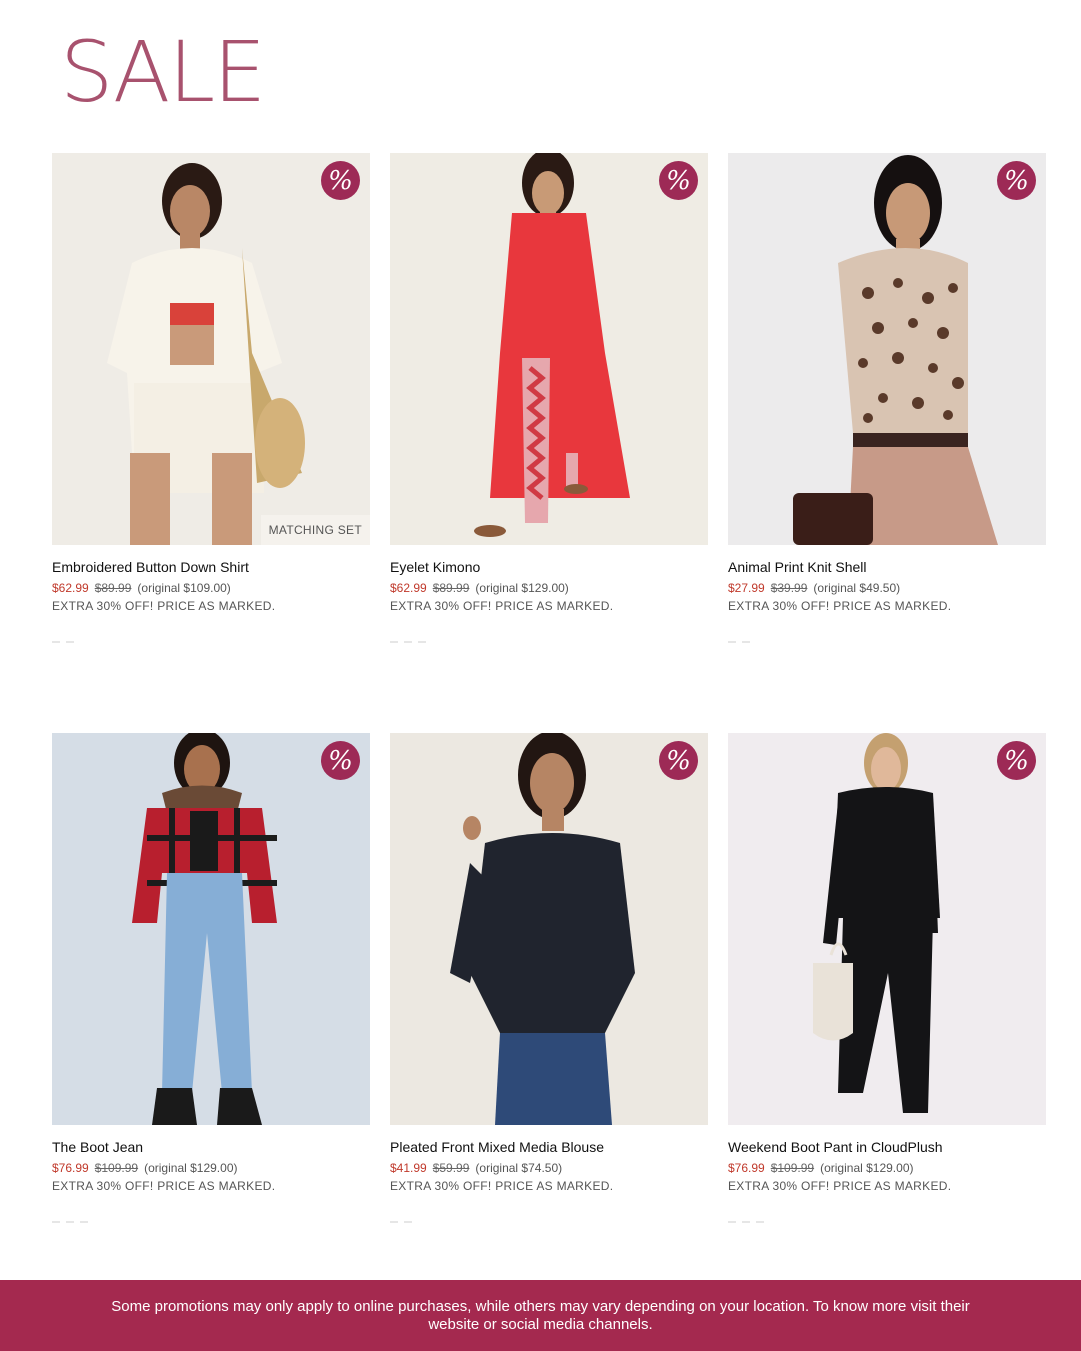  I want to click on price-row: $62.99 $89.99 (original $109.00), so click(211, 588).